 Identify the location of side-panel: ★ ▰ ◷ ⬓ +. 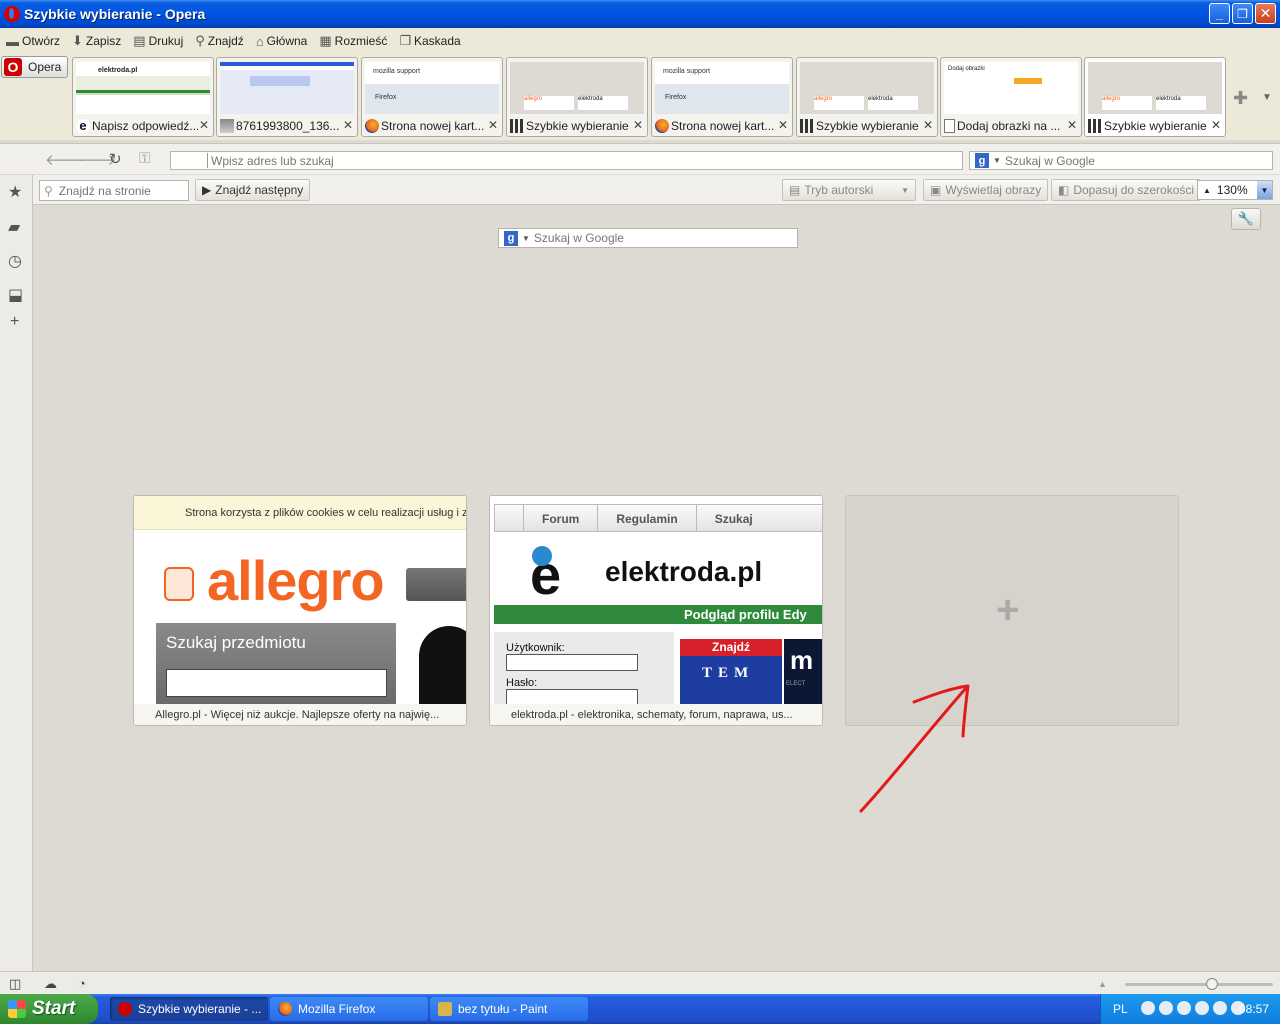
(16, 573).